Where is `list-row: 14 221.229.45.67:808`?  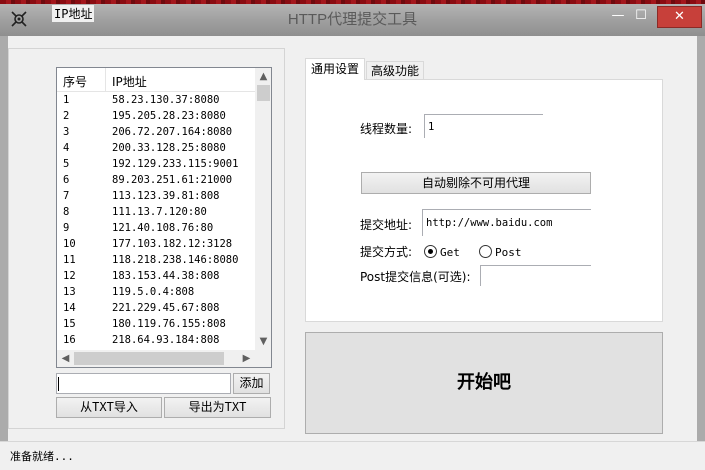 list-row: 14 221.229.45.67:808 is located at coordinates (156, 309).